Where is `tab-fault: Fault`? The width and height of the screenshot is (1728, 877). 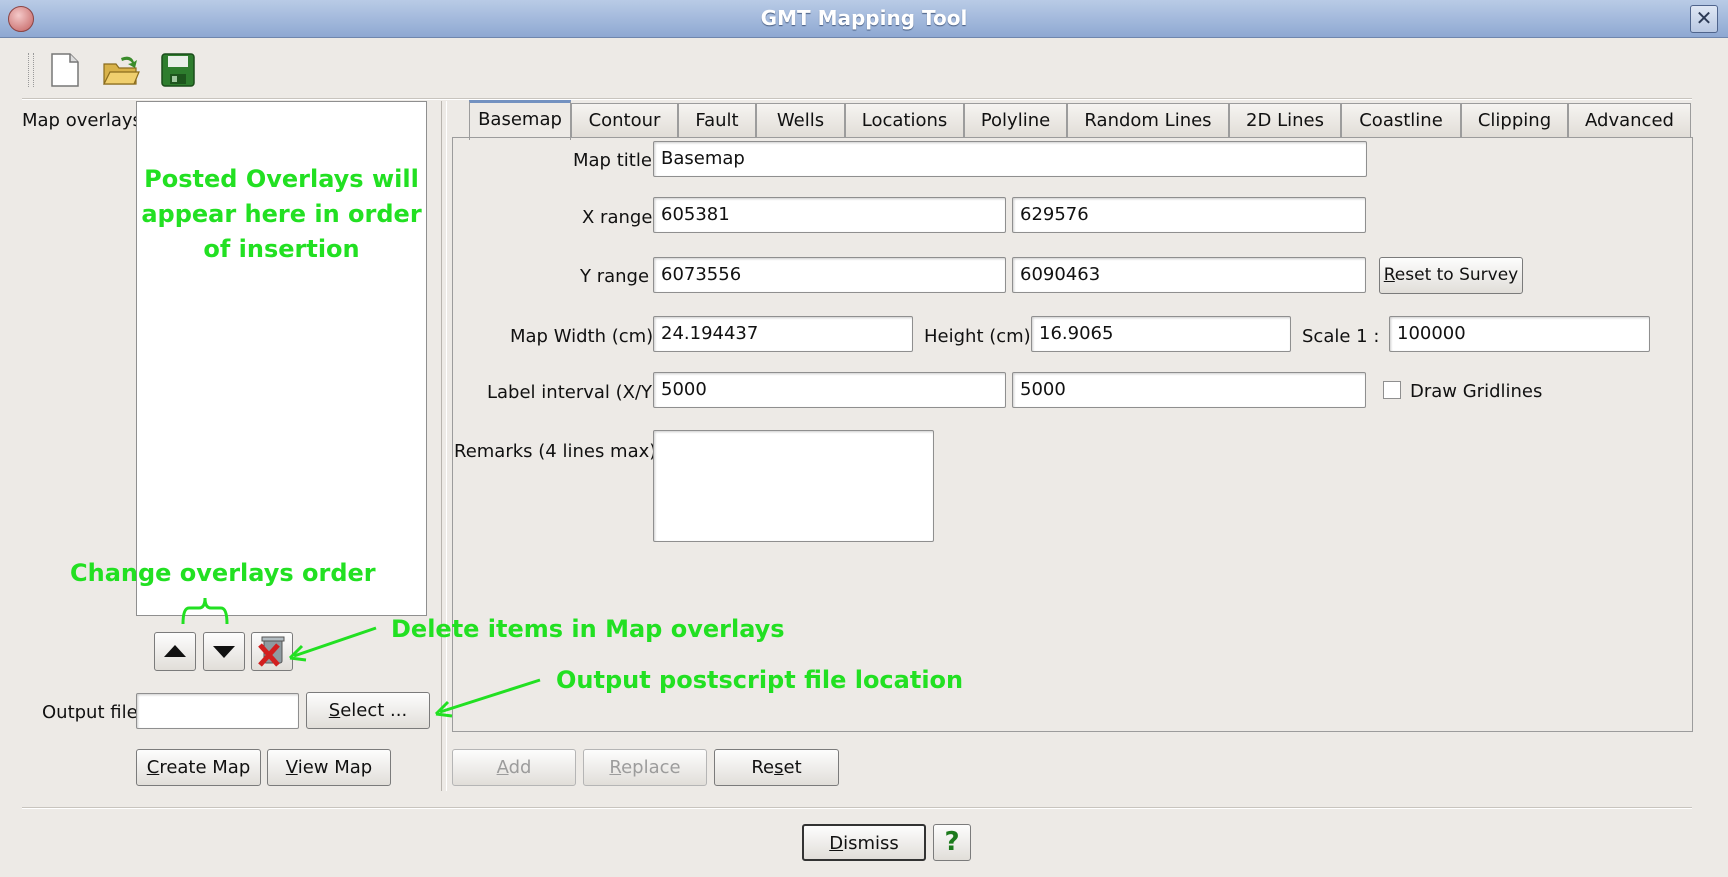 tab-fault: Fault is located at coordinates (717, 120).